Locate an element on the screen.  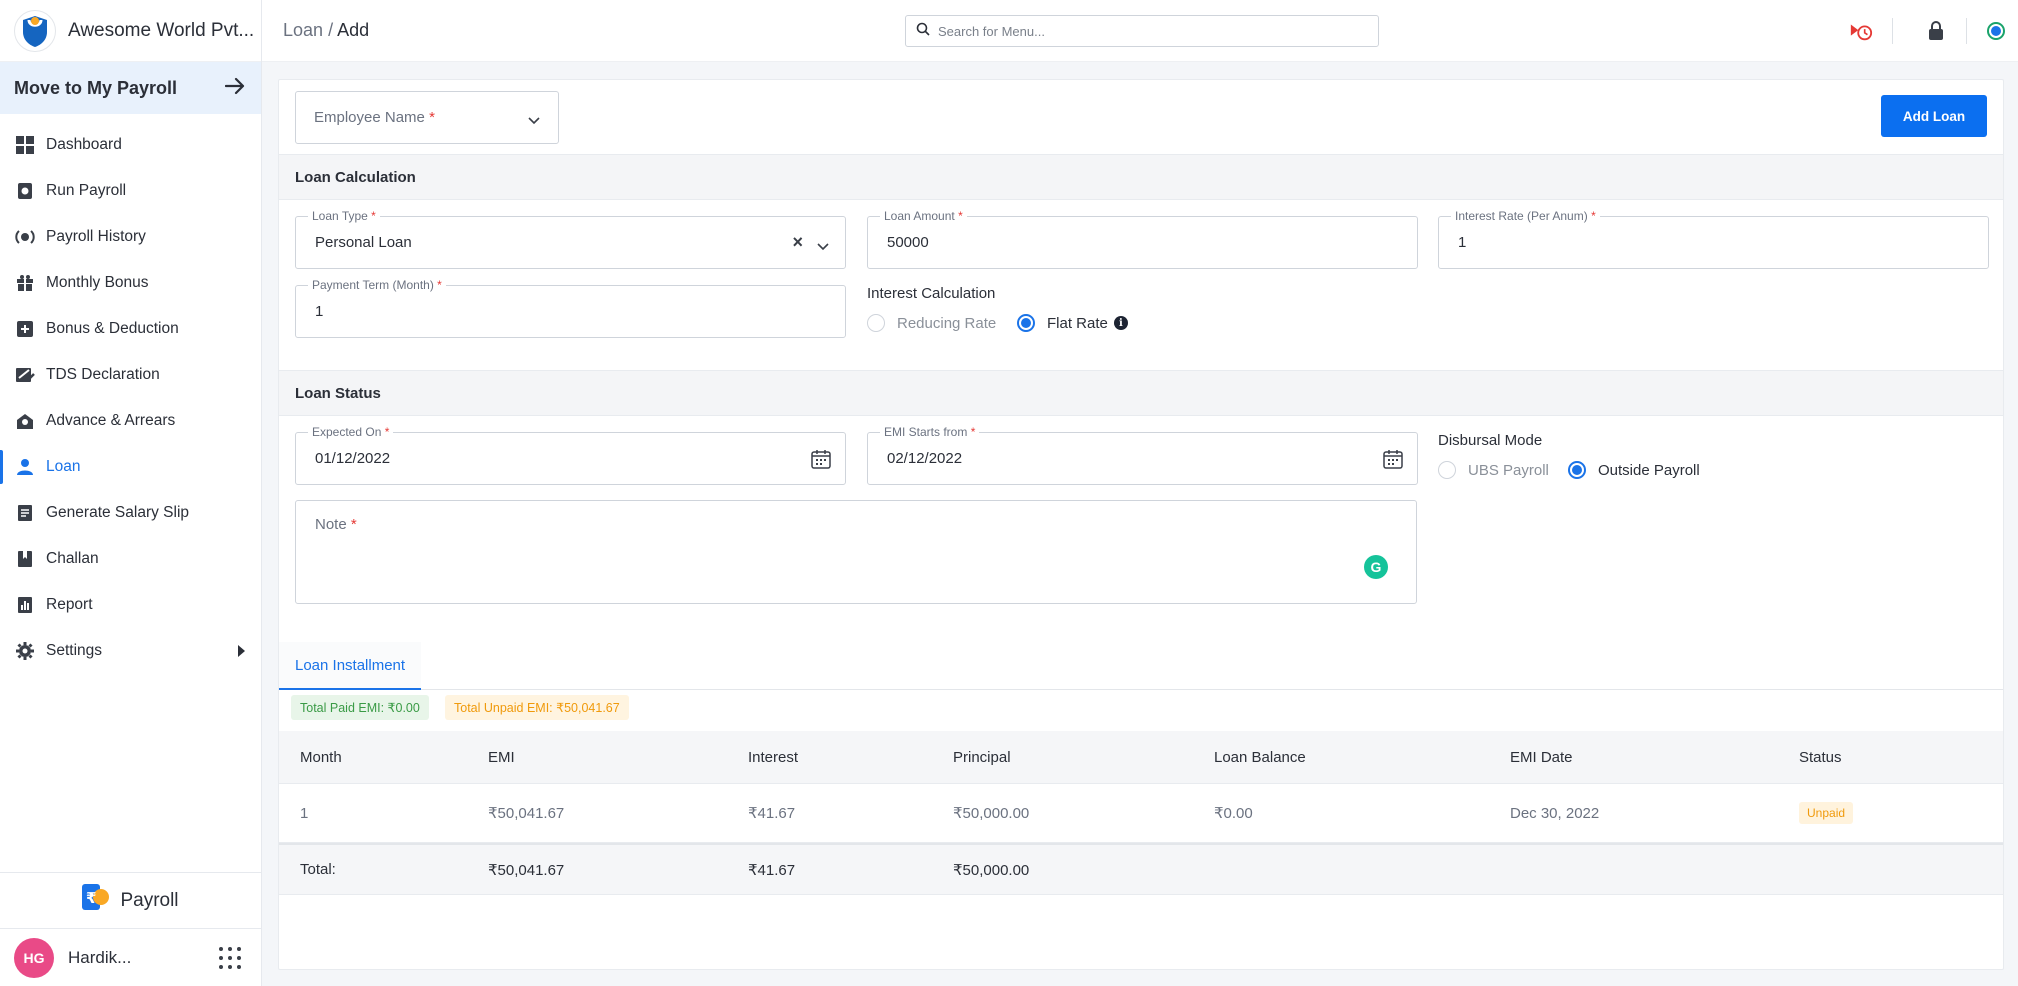
avatar: HG is located at coordinates (34, 957).